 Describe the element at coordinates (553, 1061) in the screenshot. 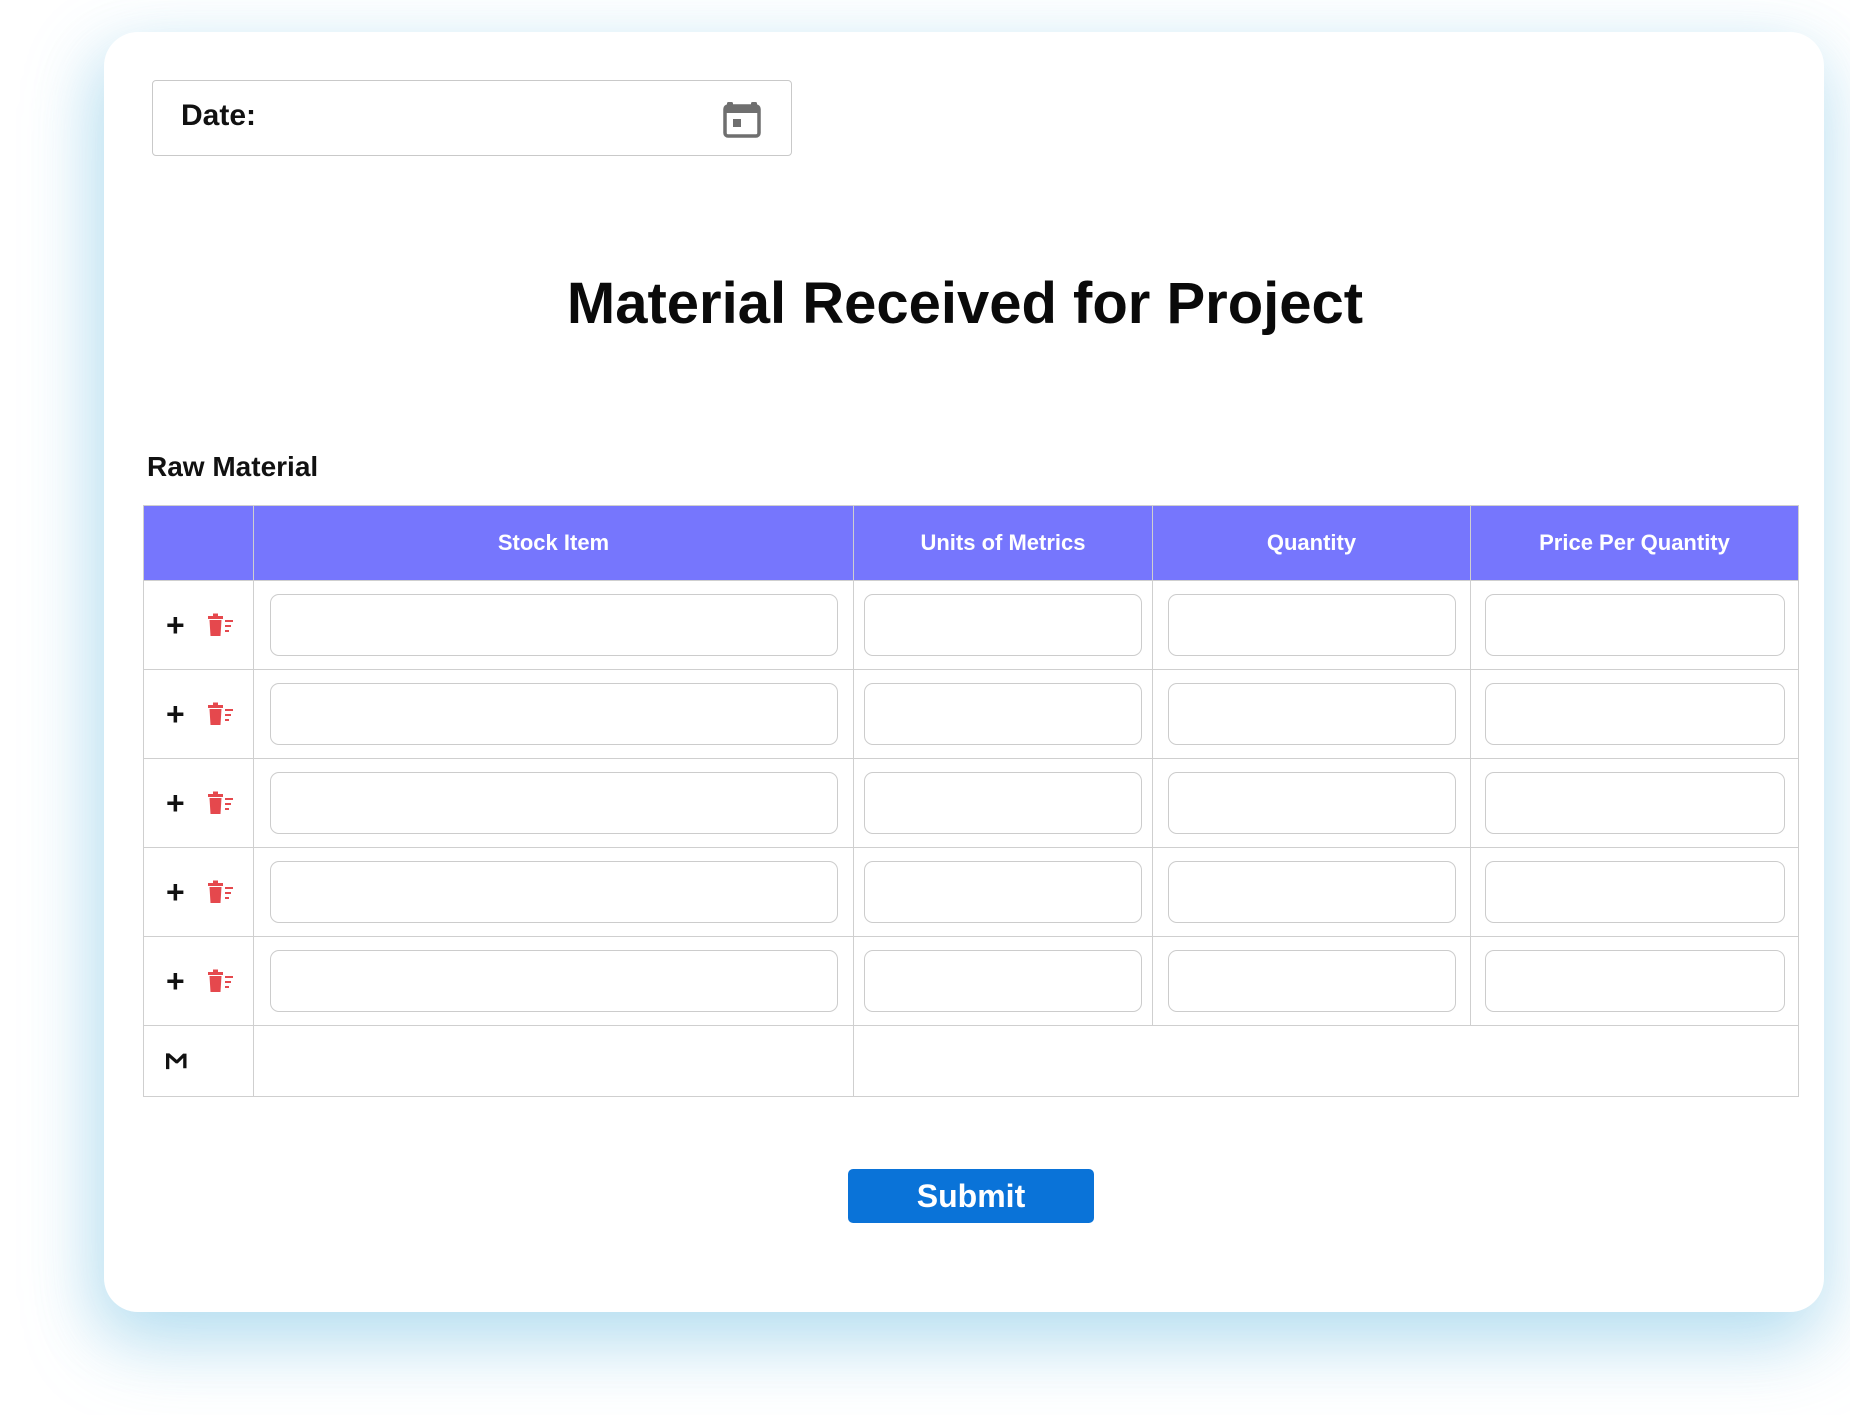

I see `sum-stock-item-cell` at that location.